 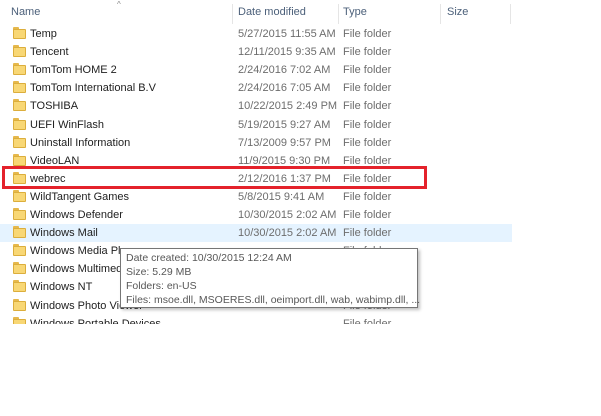 What do you see at coordinates (288, 106) in the screenshot?
I see `row-date-modified: 10/22/2015 2:49 PM` at bounding box center [288, 106].